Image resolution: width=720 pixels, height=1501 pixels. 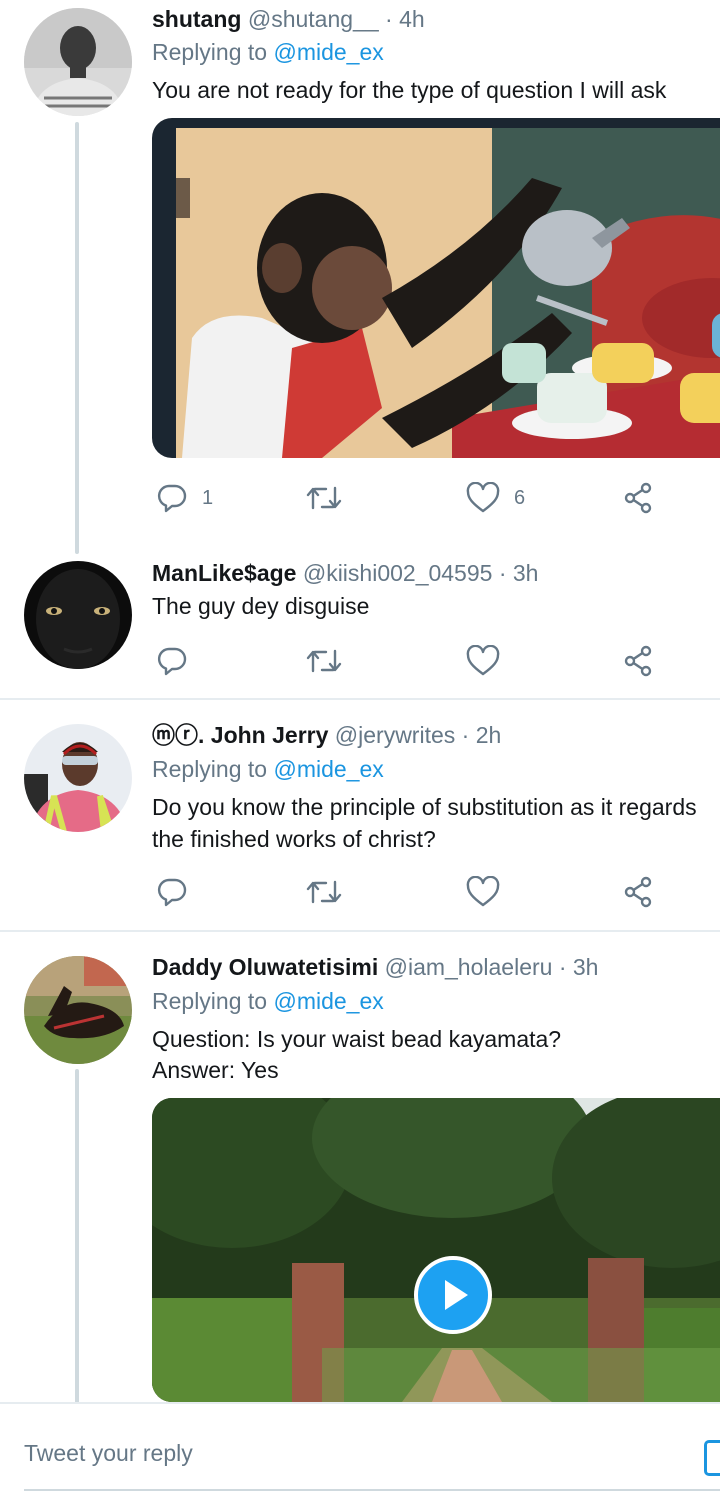 What do you see at coordinates (398, 573) in the screenshot?
I see `user-handle: @kiishi002_04595` at bounding box center [398, 573].